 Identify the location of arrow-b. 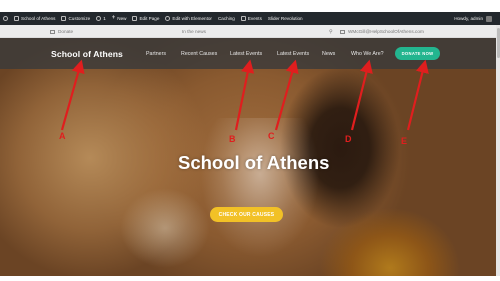
(244, 95).